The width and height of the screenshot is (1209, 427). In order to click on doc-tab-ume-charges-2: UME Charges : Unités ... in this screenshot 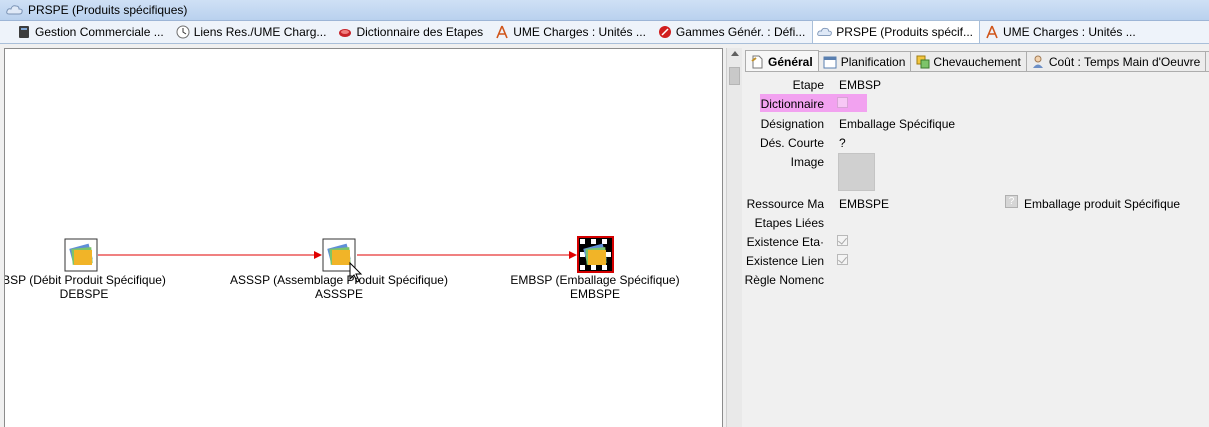, I will do `click(1061, 32)`.